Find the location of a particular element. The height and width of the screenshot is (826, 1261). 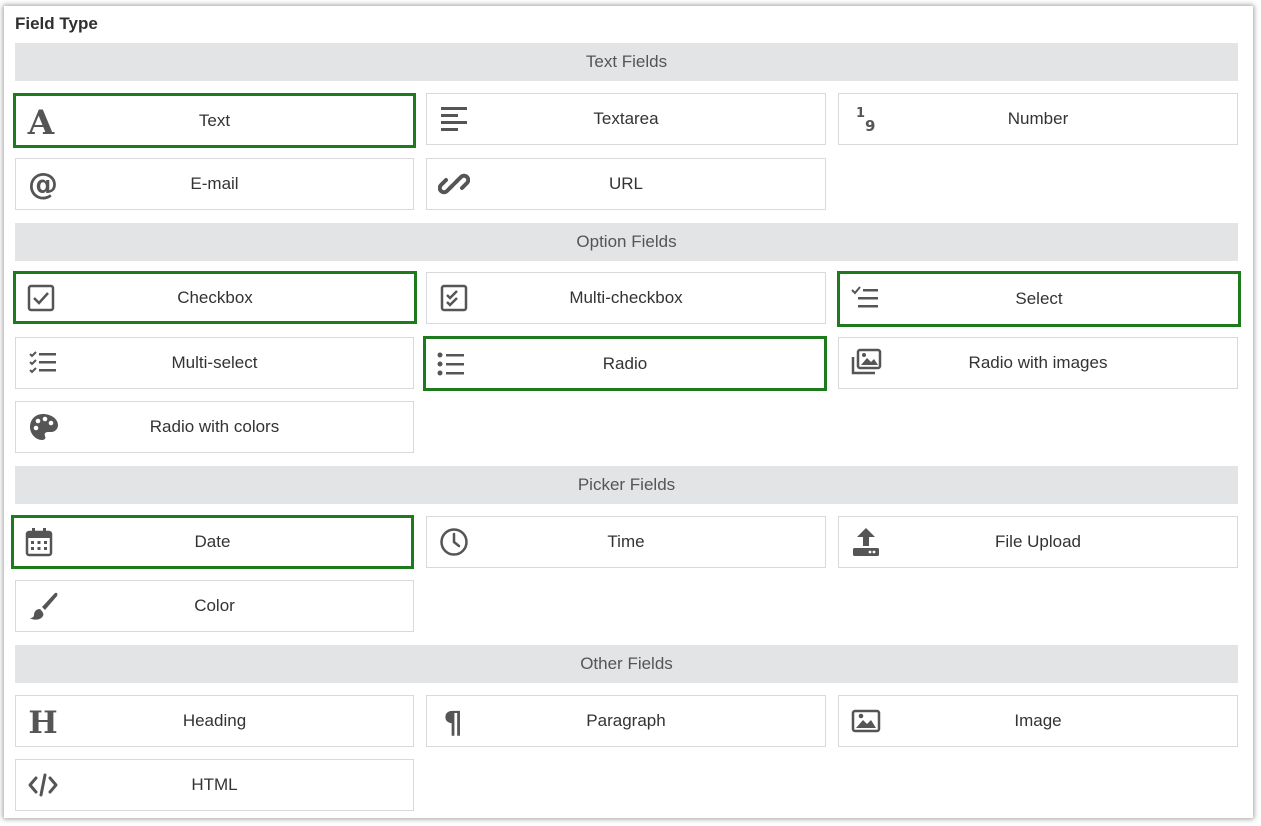

field-type-date-button: Date is located at coordinates (212, 542).